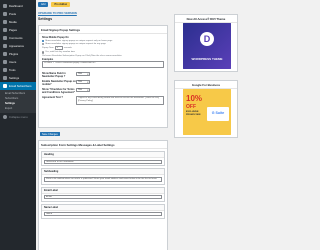 This screenshot has height=250, width=320. Describe the element at coordinates (18, 22) in the screenshot. I see `sidebar-item-media: Media` at that location.